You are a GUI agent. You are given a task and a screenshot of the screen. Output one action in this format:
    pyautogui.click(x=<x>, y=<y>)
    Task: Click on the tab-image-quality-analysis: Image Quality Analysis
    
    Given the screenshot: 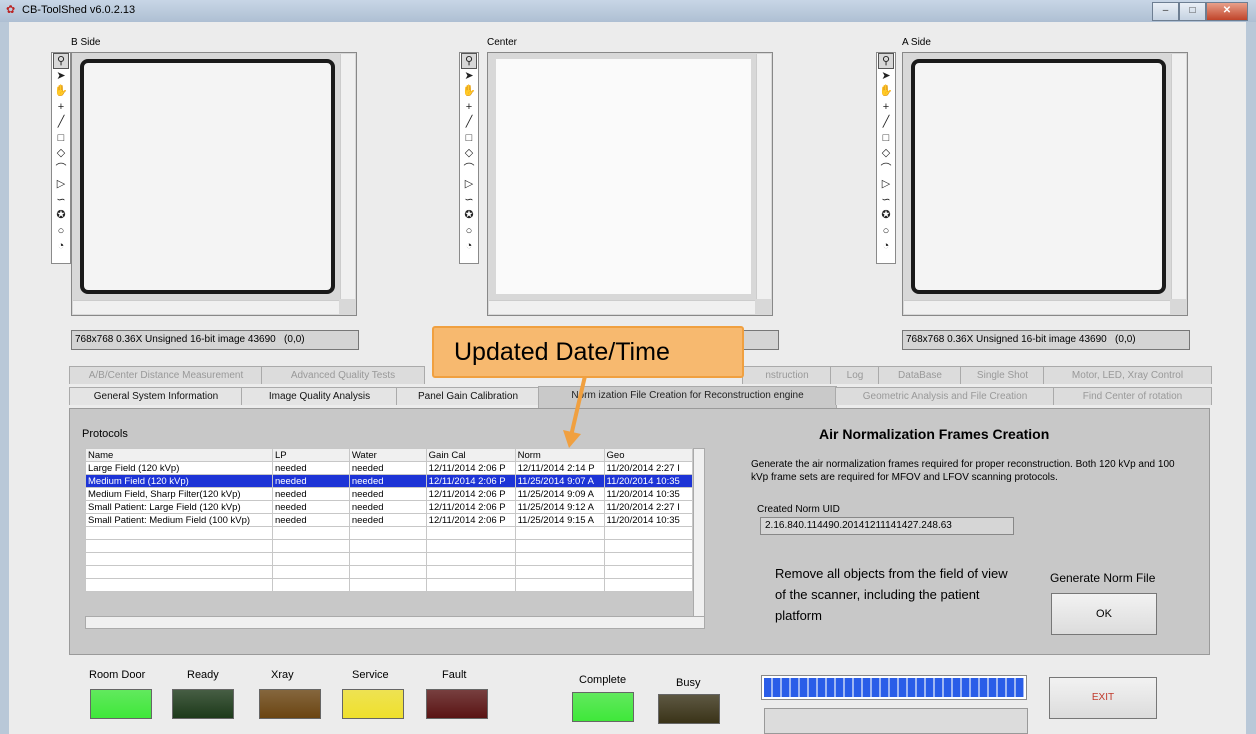 What is the action you would take?
    pyautogui.click(x=319, y=396)
    